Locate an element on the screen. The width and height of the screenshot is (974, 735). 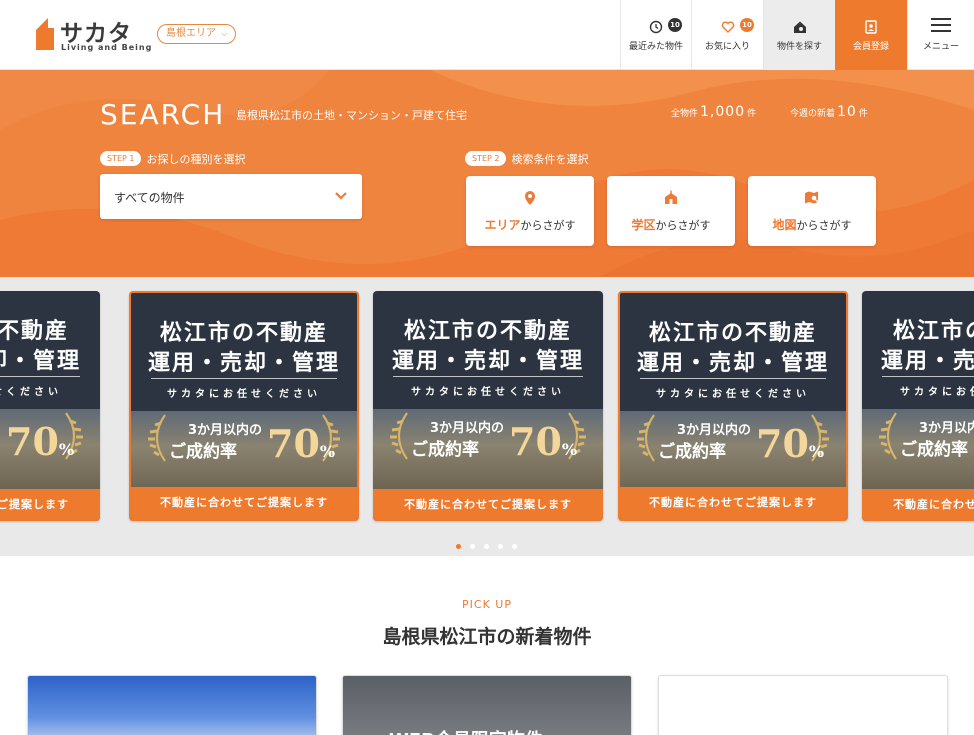
total-count: 全物件 1,000 件 is located at coordinates (713, 112).